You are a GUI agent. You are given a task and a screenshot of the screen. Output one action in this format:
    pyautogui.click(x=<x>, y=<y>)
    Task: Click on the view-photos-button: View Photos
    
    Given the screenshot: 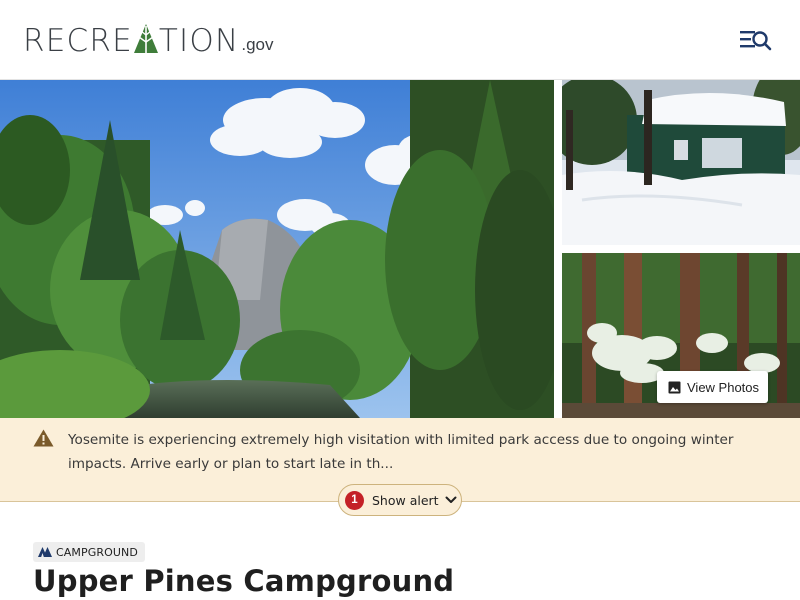 What is the action you would take?
    pyautogui.click(x=712, y=387)
    